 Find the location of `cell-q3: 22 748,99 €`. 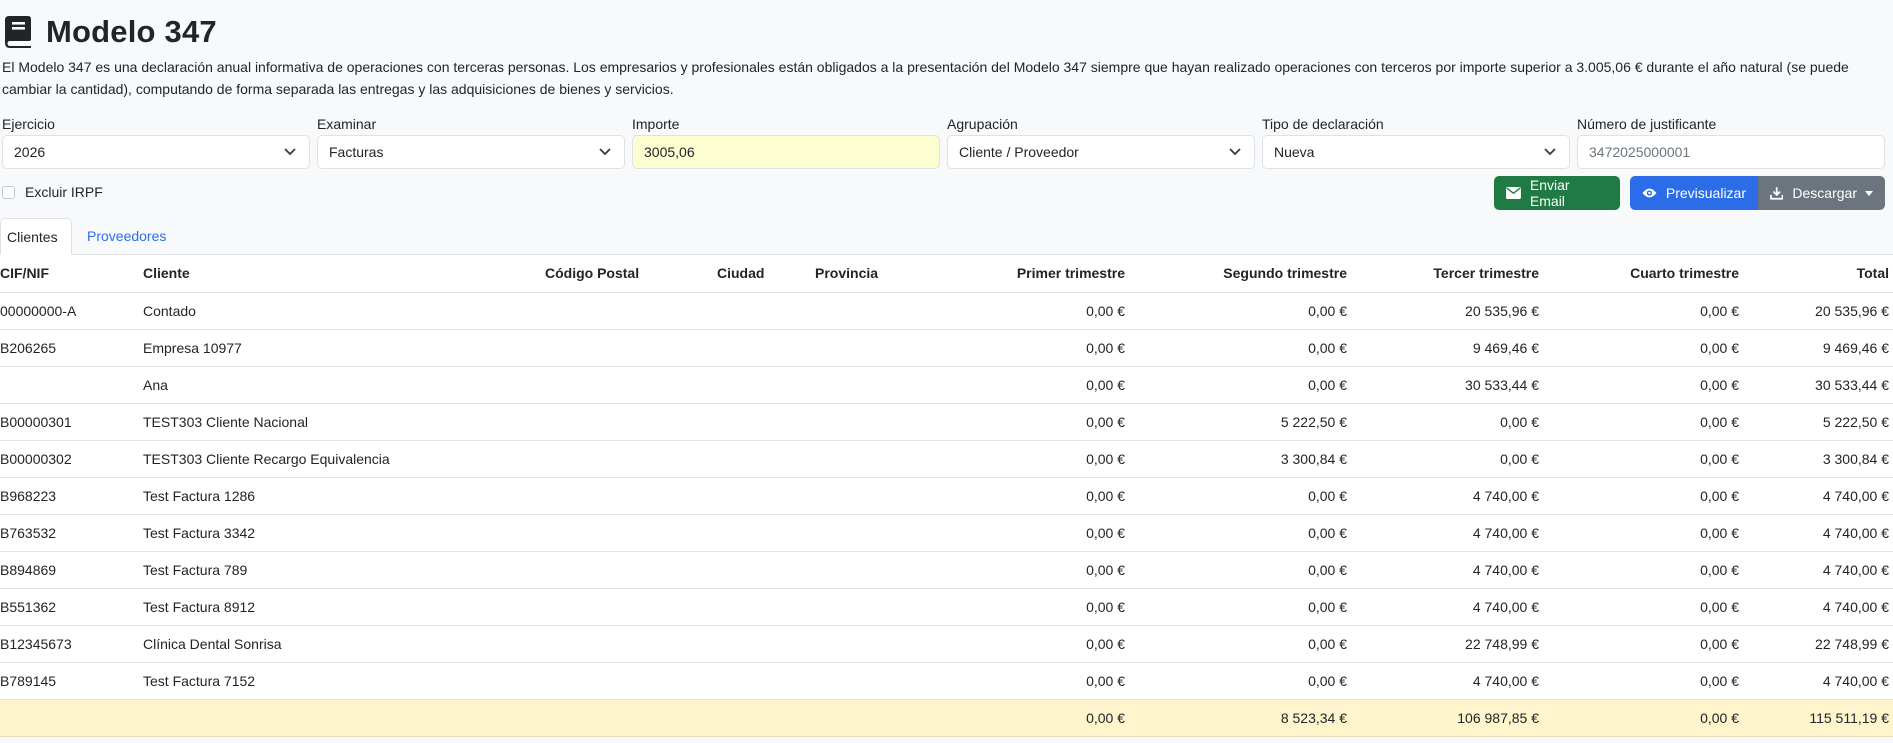

cell-q3: 22 748,99 € is located at coordinates (1443, 644).